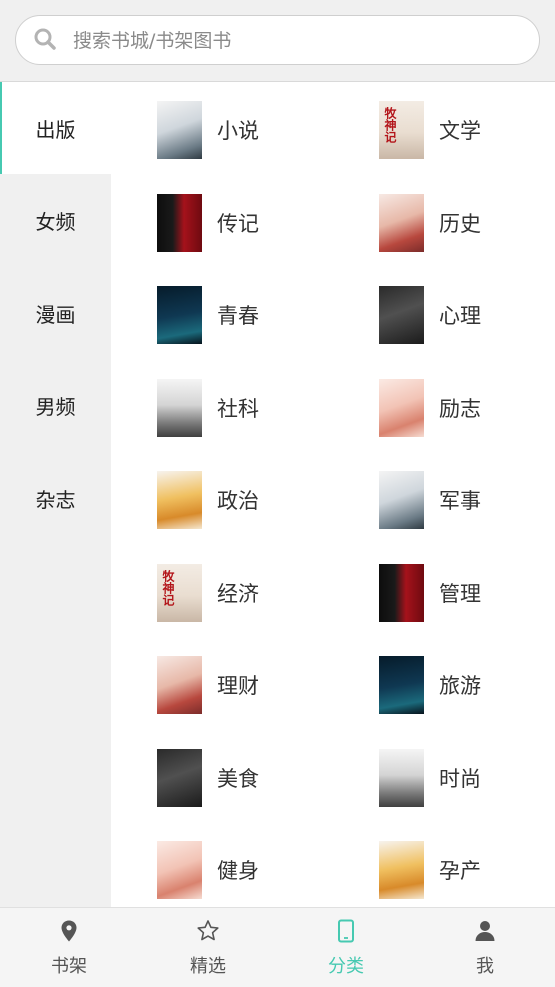 The image size is (555, 987). Describe the element at coordinates (485, 947) in the screenshot. I see `tab-profile: 我` at that location.